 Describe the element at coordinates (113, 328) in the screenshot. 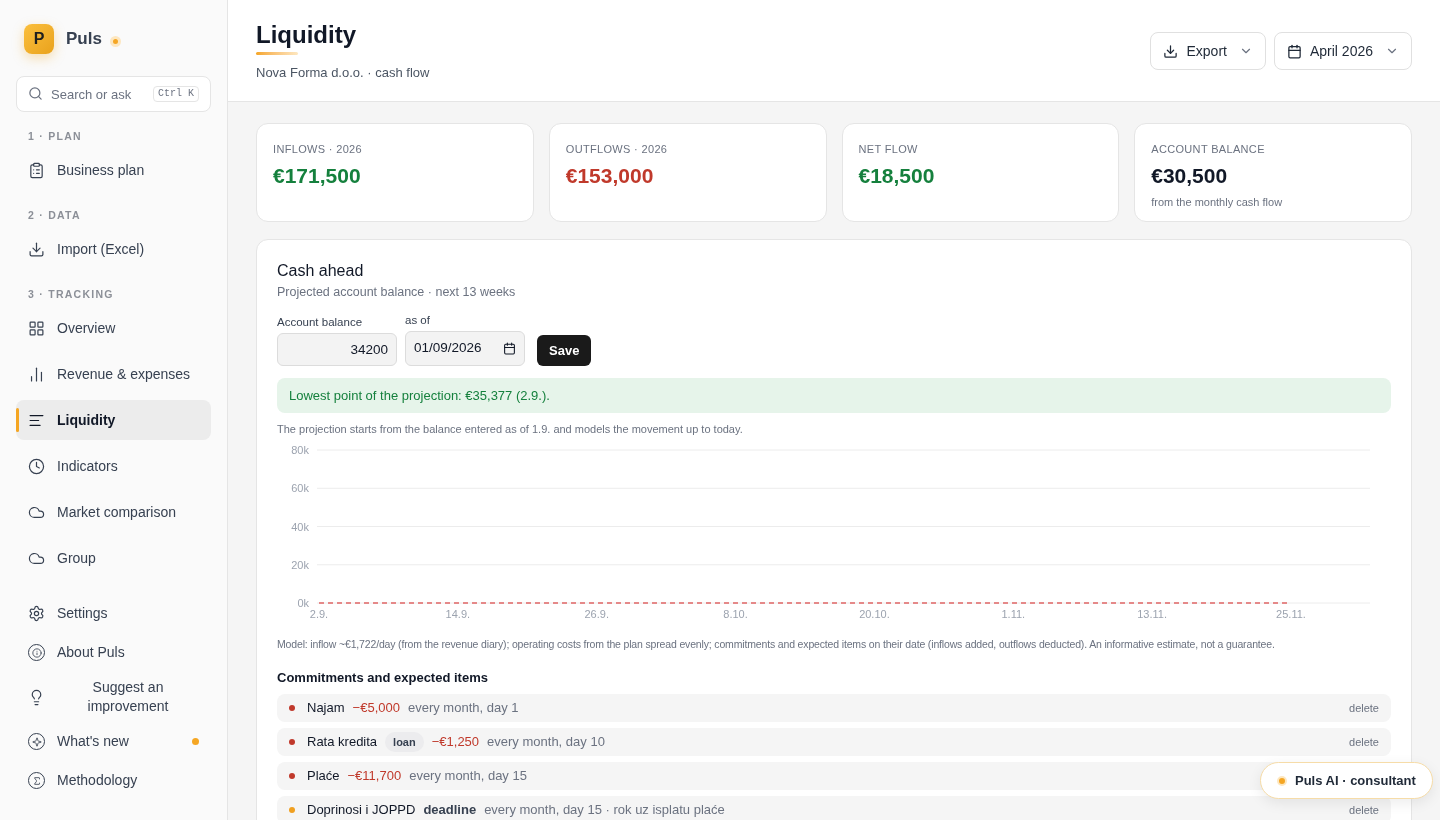

I see `nav-item: Overview` at that location.